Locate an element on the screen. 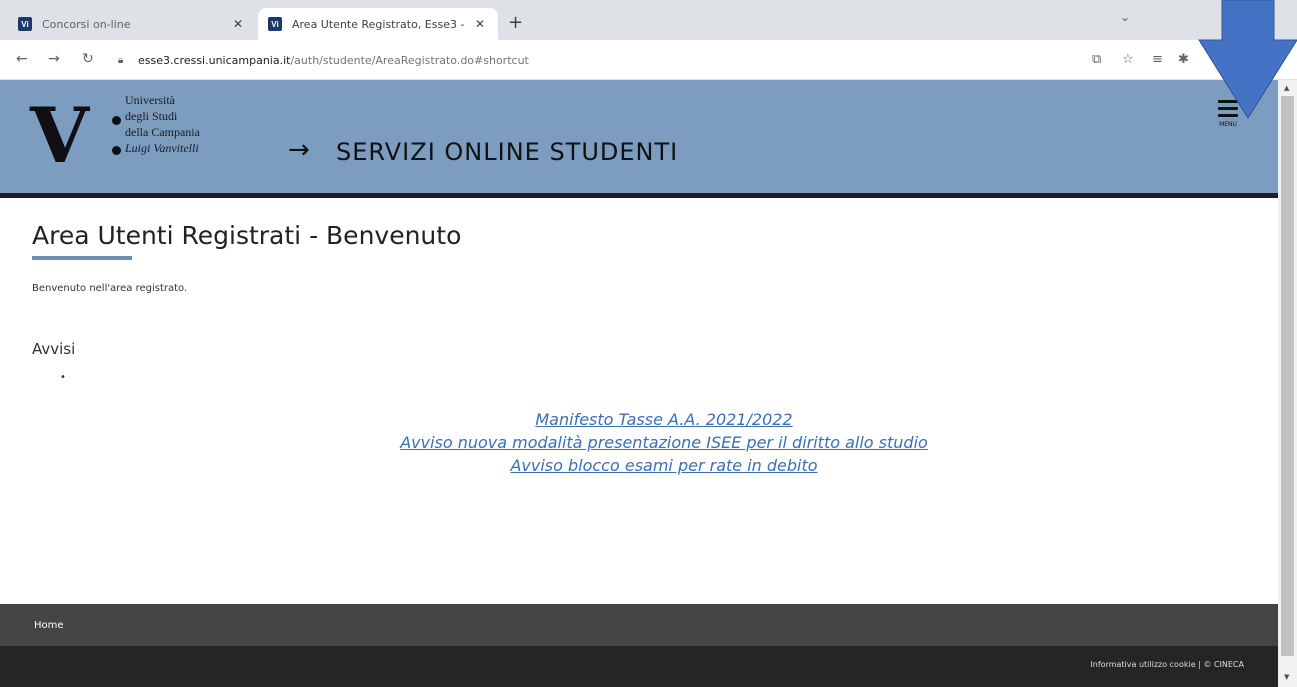  tab-title: Area Utente Registrato, Esse3 - is located at coordinates (378, 24).